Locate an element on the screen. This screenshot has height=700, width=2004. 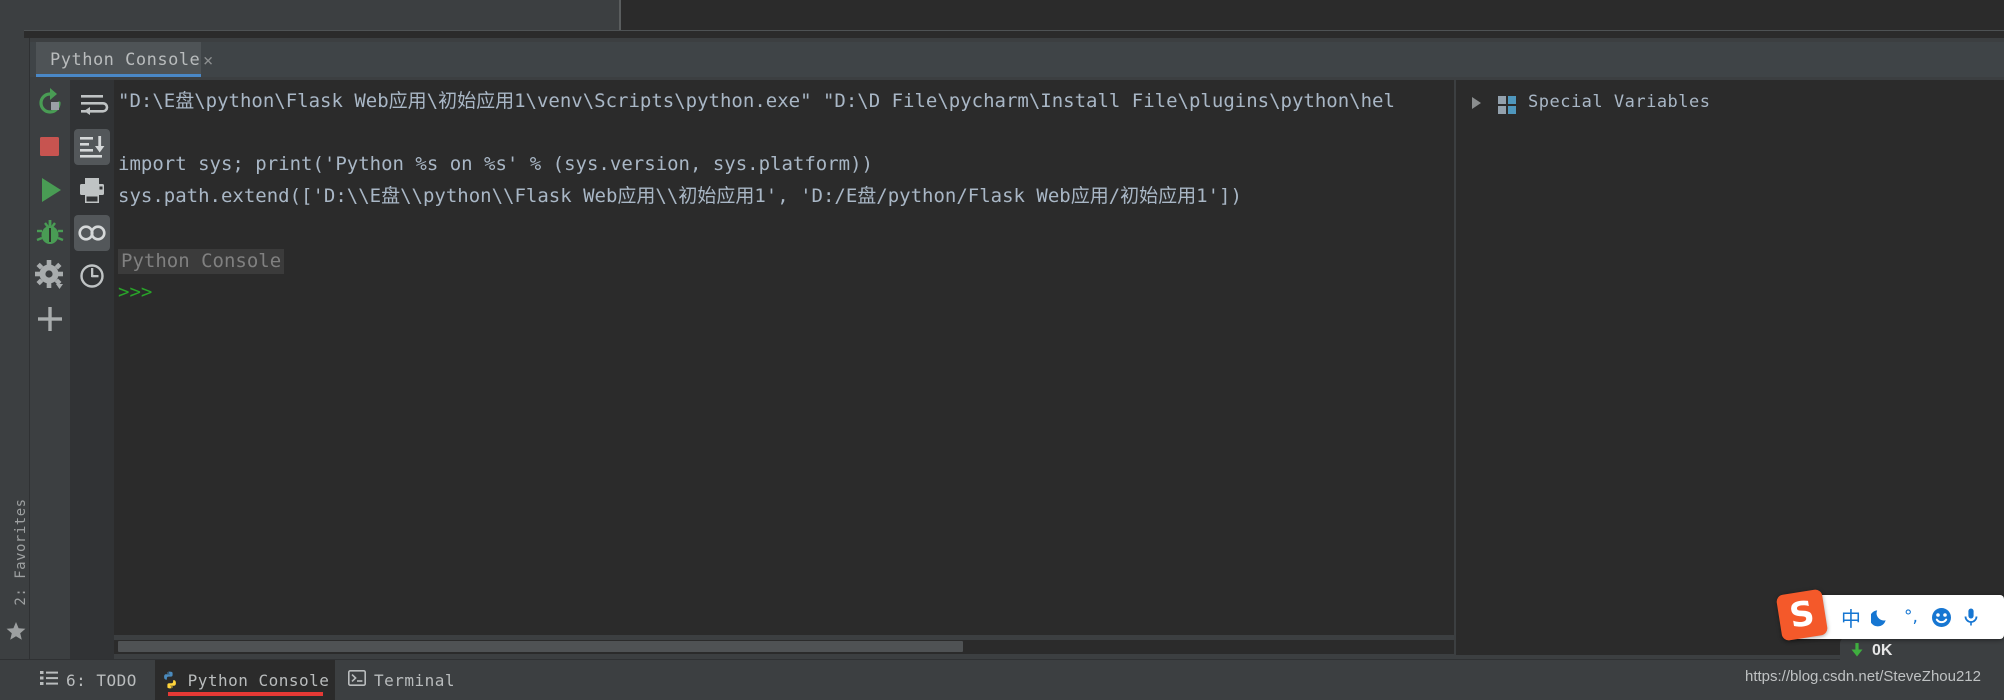
editor-tab-zone is located at coordinates (321, 15).